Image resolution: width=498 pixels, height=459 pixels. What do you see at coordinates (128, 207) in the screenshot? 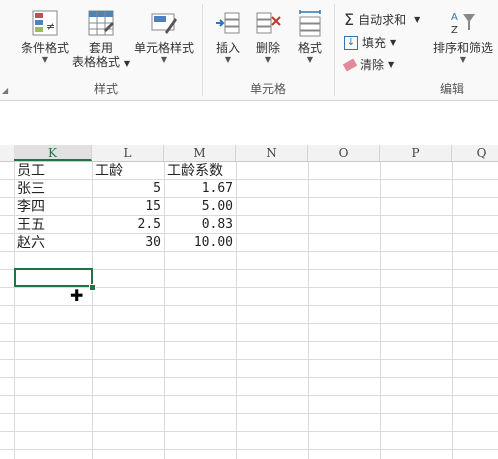
I see `cell-l3: 15` at bounding box center [128, 207].